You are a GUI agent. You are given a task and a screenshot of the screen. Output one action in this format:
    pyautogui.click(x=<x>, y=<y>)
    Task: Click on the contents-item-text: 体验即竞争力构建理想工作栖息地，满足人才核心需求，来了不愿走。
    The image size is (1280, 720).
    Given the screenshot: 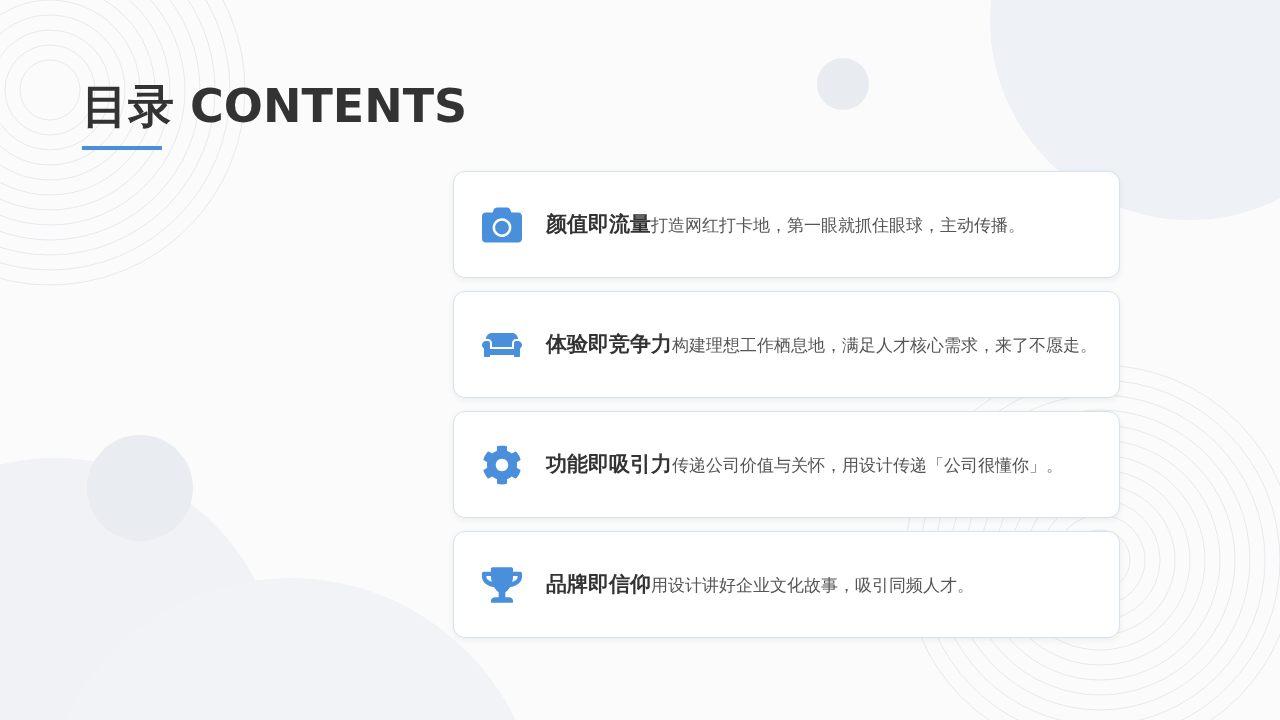 What is the action you would take?
    pyautogui.click(x=821, y=343)
    